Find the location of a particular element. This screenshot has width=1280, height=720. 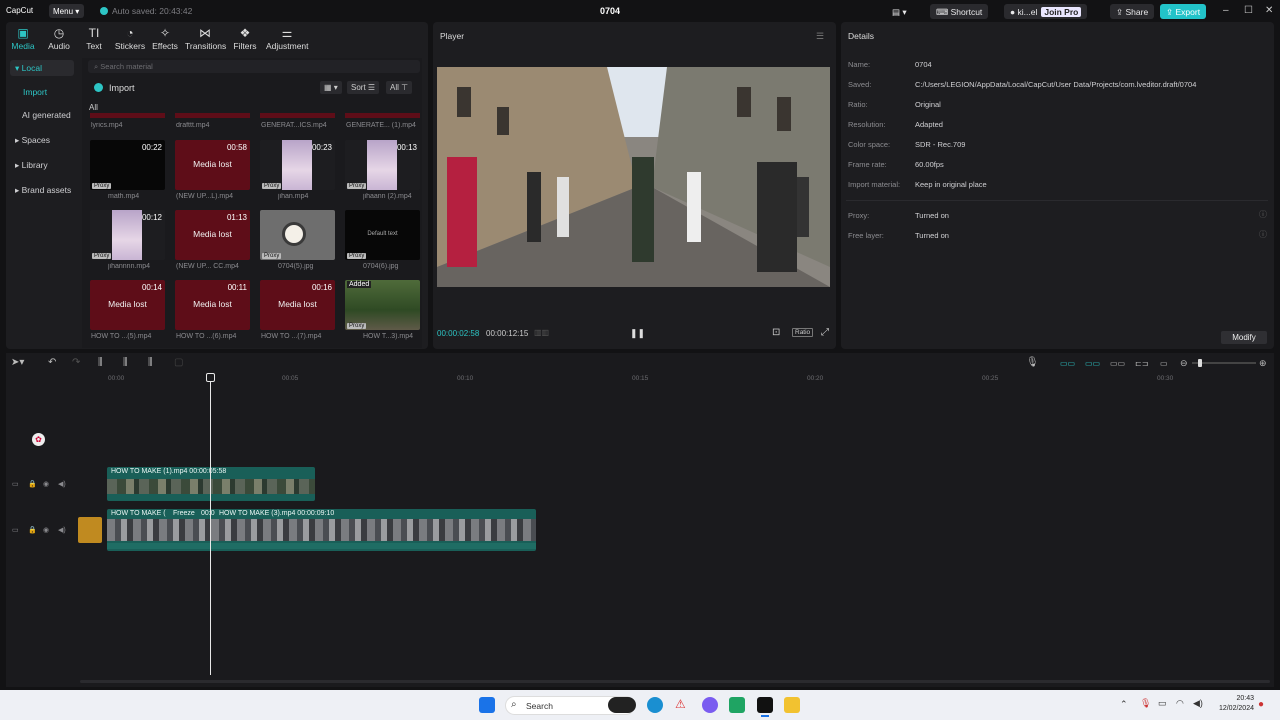

tab-audio: ◷ Audio is located at coordinates (59, 38).